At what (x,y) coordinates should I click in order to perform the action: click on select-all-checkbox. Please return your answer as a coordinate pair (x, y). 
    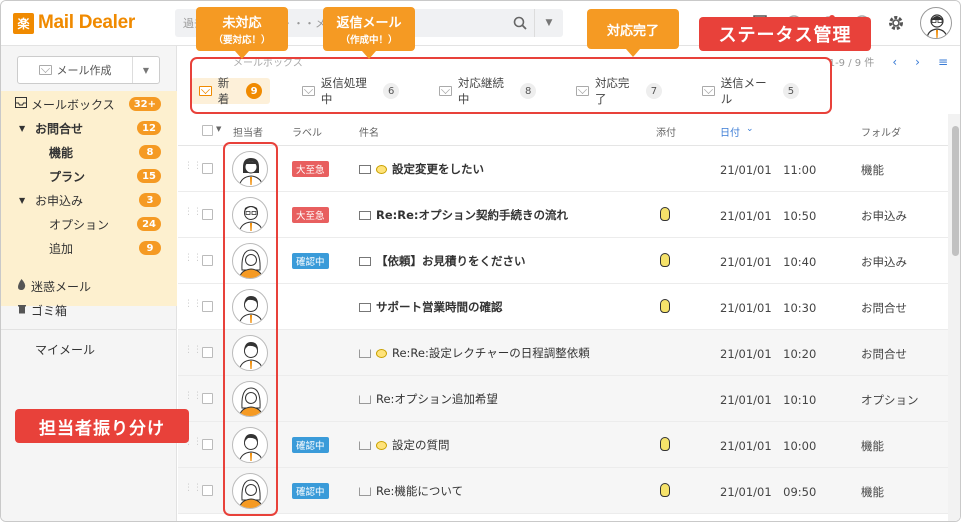
    Looking at the image, I should click on (207, 130).